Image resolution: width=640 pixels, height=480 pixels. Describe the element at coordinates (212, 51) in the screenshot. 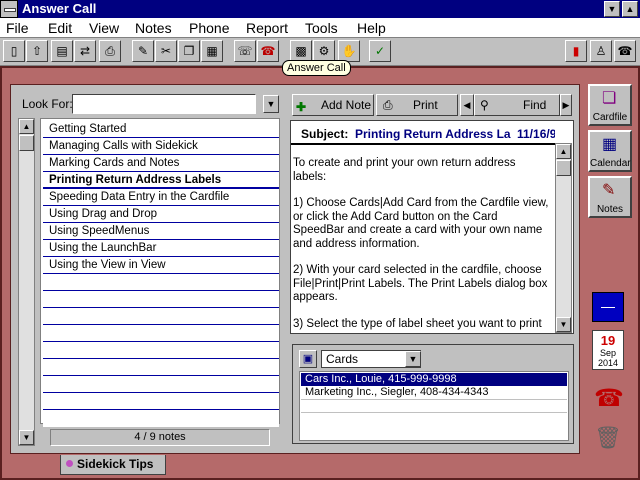

I see `paste-icon: ▦` at that location.